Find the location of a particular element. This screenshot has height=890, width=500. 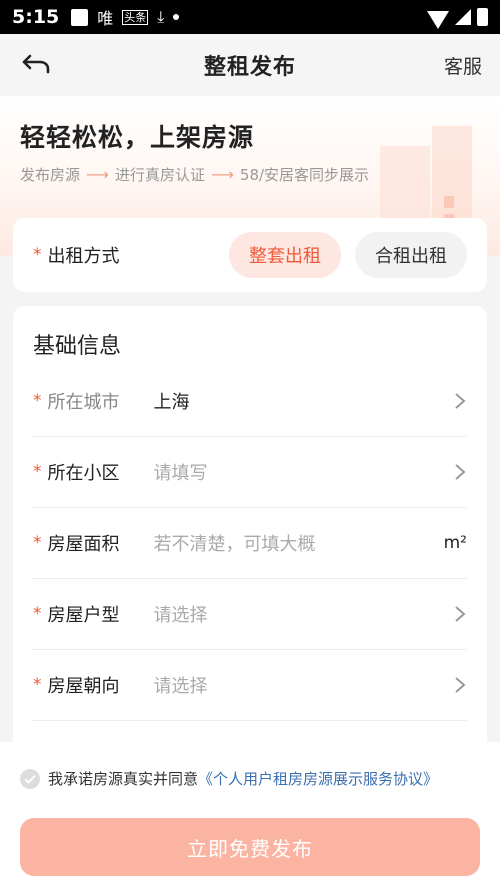

back-arrow-icon is located at coordinates (36, 65).